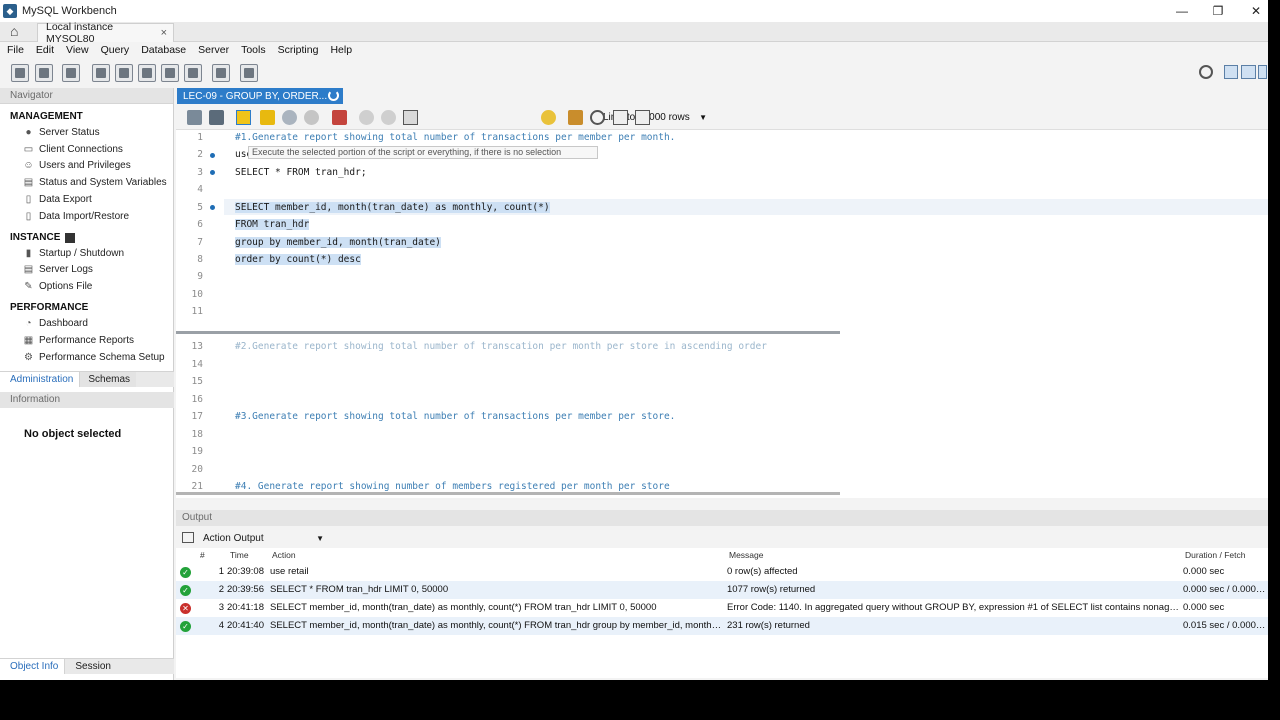 Image resolution: width=1280 pixels, height=720 pixels. Describe the element at coordinates (1206, 72) in the screenshot. I see `settings-gear-icon` at that location.